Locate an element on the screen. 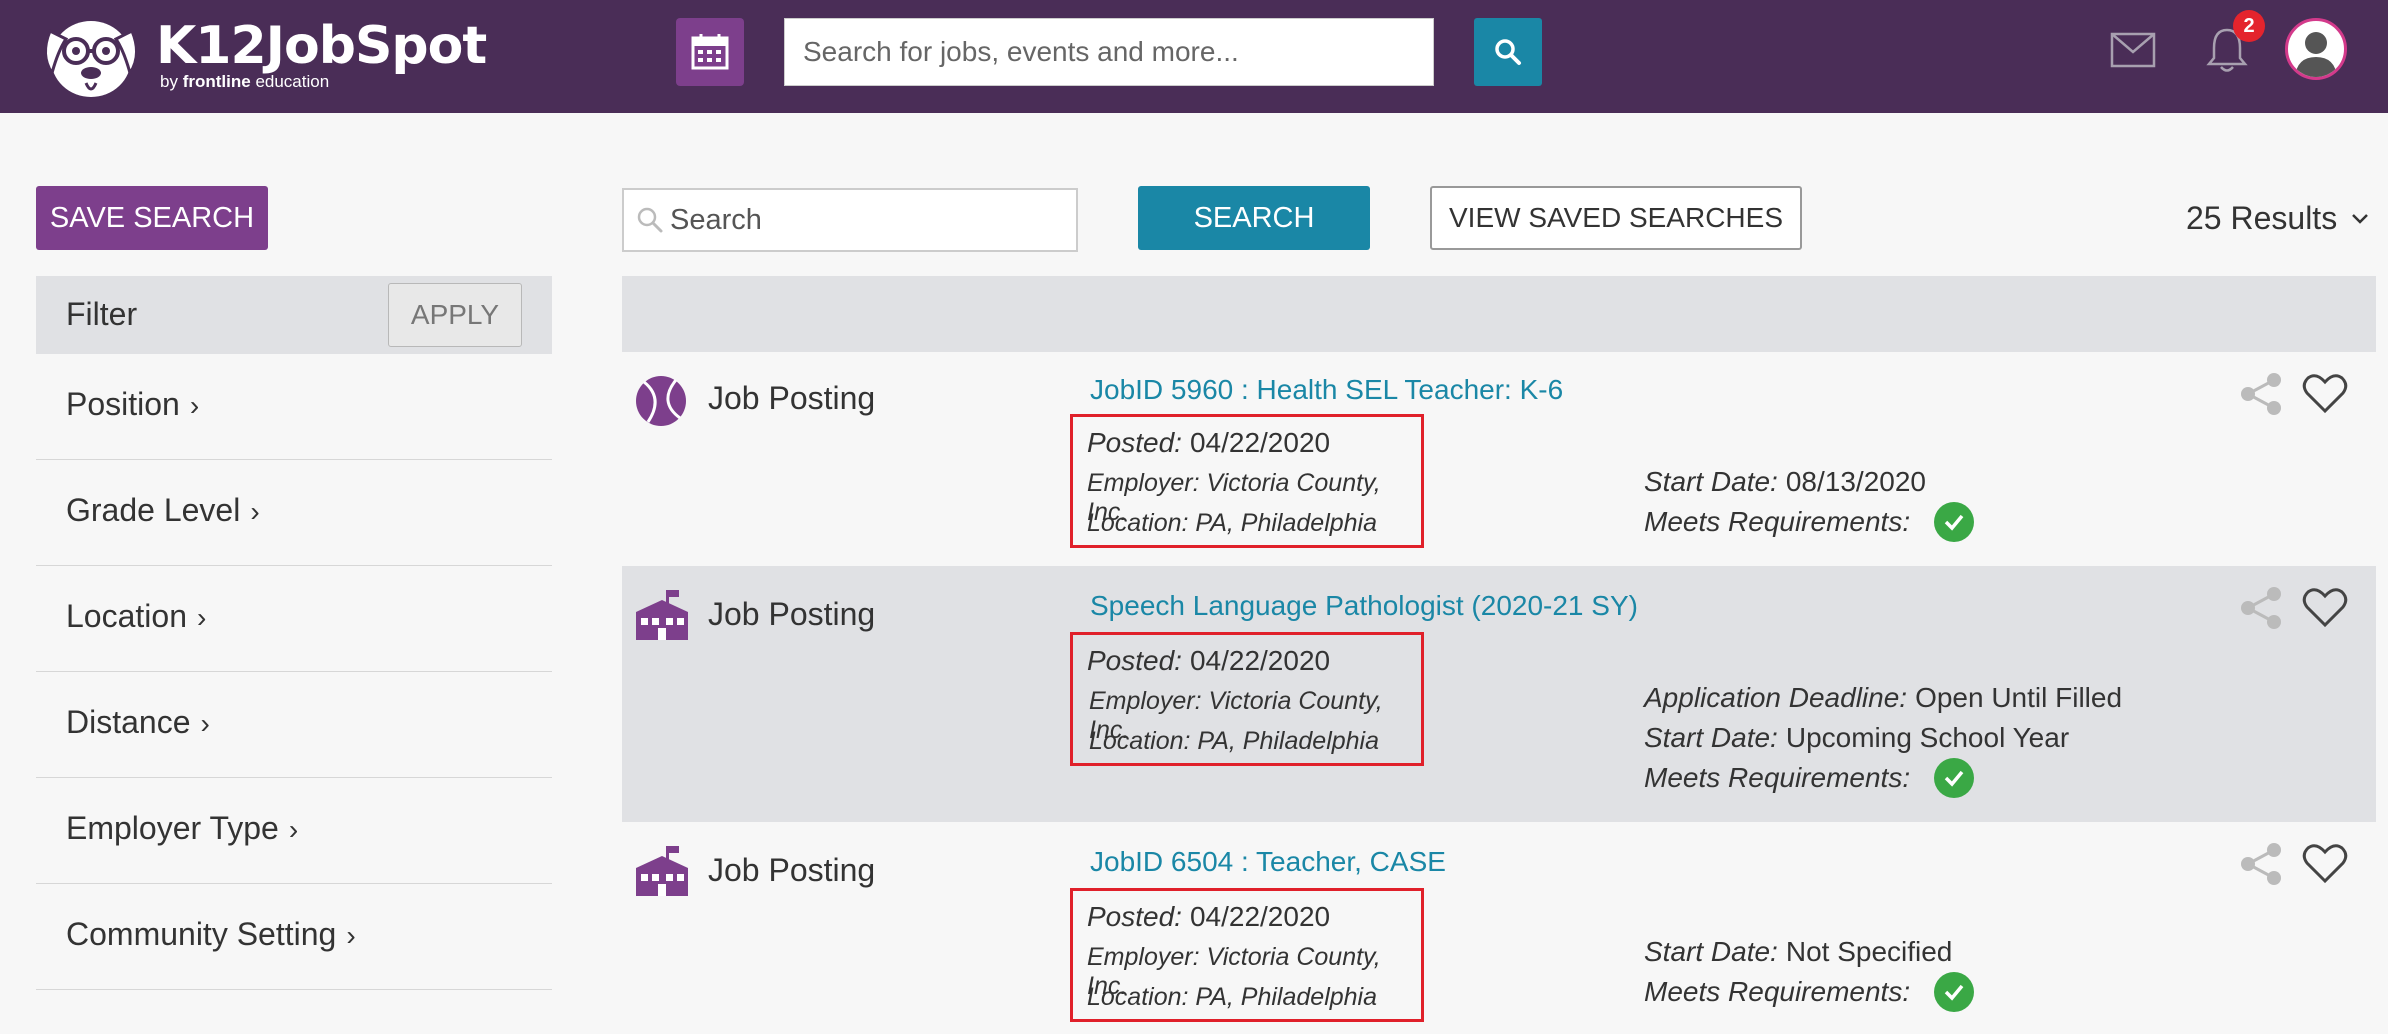  global-search-button is located at coordinates (1508, 52).